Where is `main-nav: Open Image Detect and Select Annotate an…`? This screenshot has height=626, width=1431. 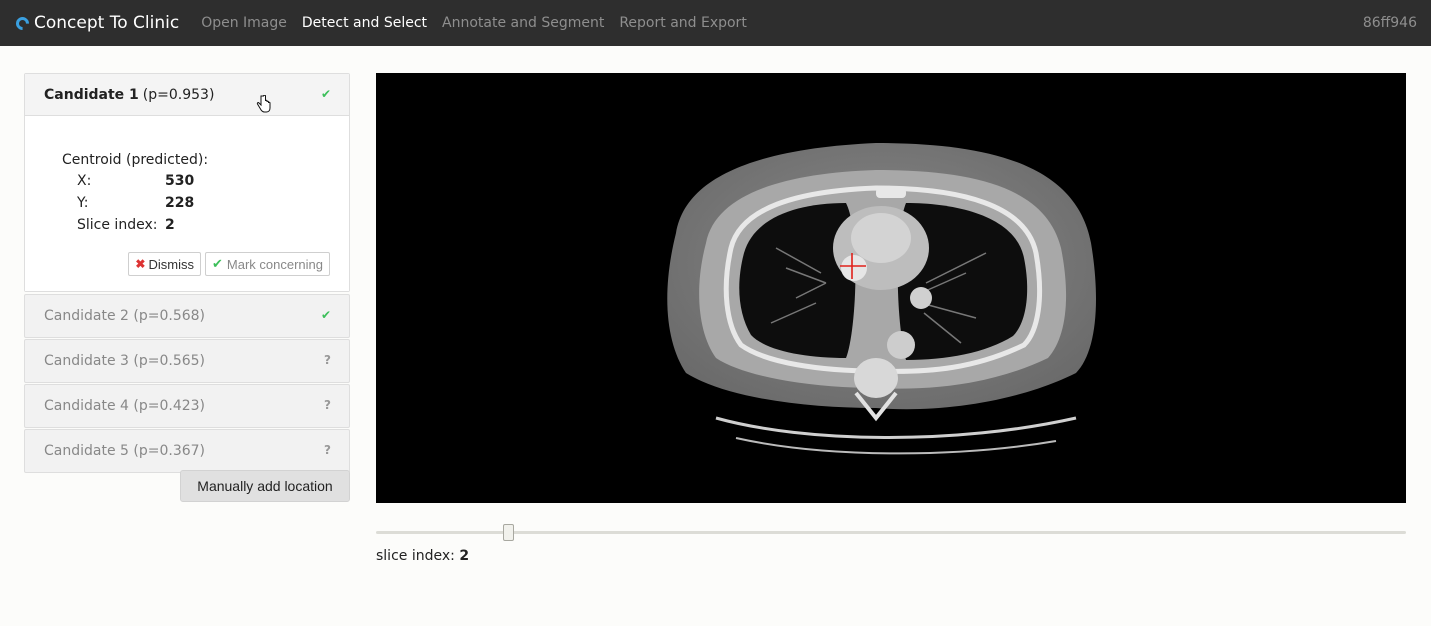 main-nav: Open Image Detect and Select Annotate an… is located at coordinates (481, 23).